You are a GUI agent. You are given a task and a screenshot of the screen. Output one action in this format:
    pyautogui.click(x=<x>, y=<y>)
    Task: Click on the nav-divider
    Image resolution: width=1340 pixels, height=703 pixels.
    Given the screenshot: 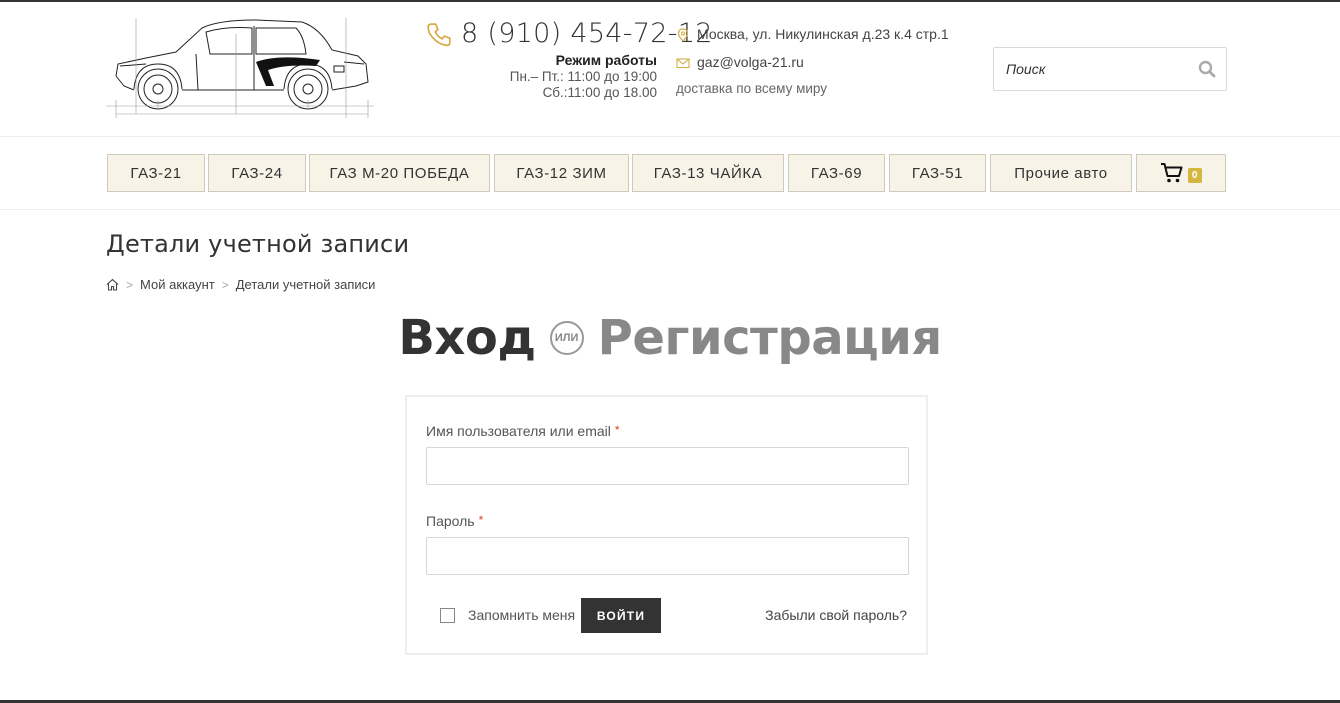 What is the action you would take?
    pyautogui.click(x=670, y=209)
    